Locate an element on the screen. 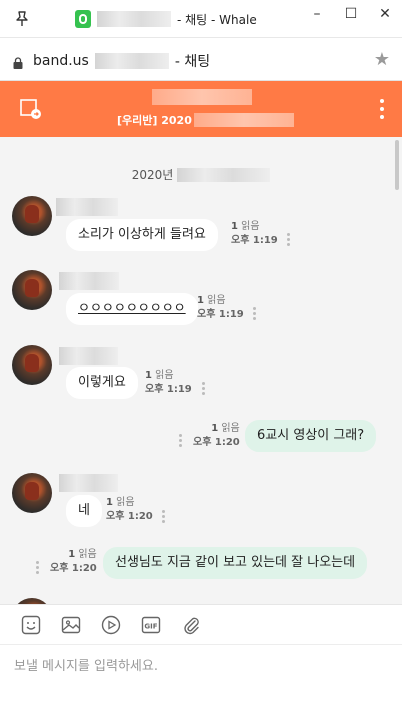  message-input is located at coordinates (201, 685).